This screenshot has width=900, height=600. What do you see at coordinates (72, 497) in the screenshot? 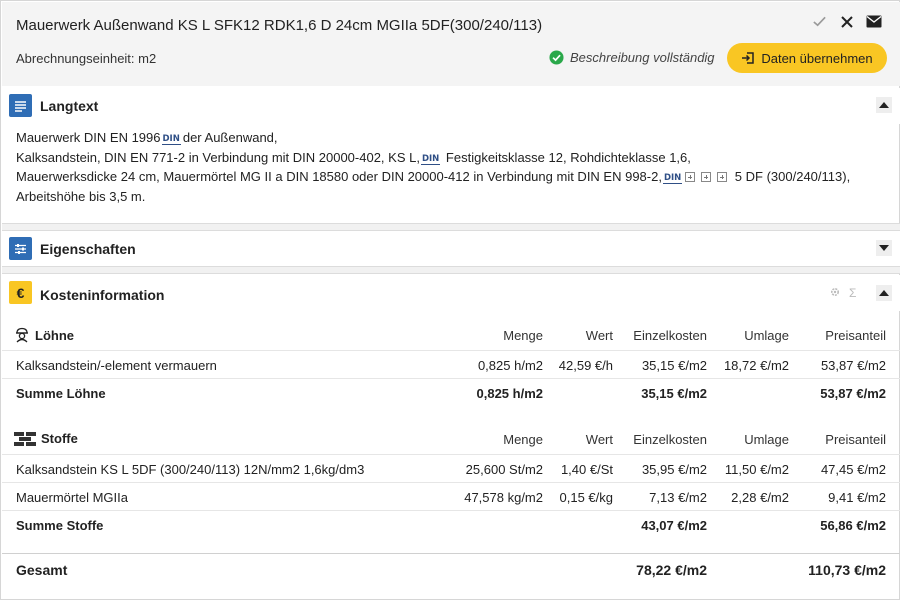
I see `row-name: Mauermörtel MGIIa` at bounding box center [72, 497].